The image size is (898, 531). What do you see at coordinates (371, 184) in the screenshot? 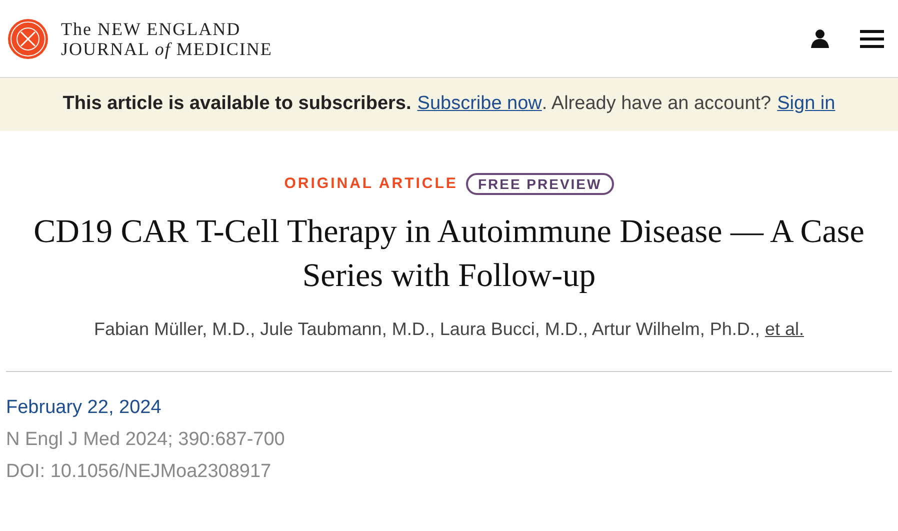
I see `article-type: ORIGINAL ARTICLE` at bounding box center [371, 184].